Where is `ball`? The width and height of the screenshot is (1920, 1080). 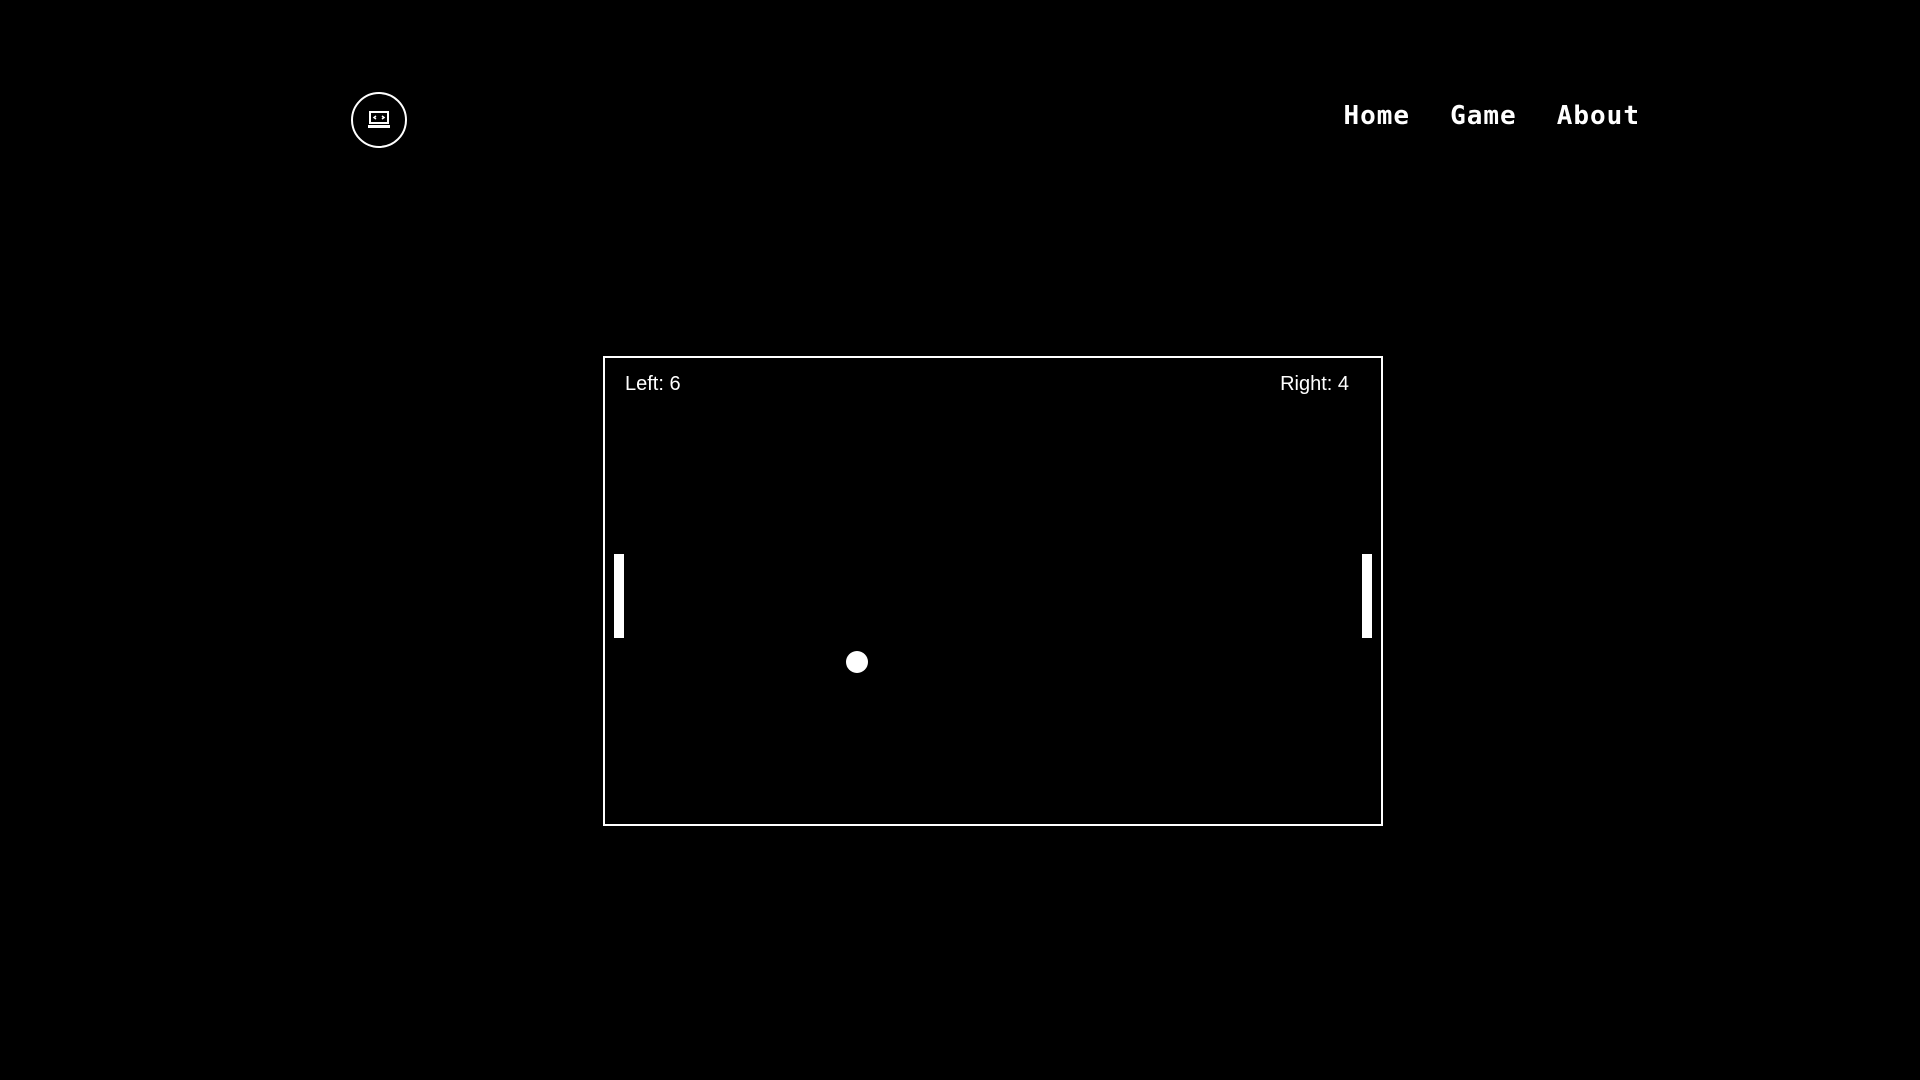
ball is located at coordinates (857, 662).